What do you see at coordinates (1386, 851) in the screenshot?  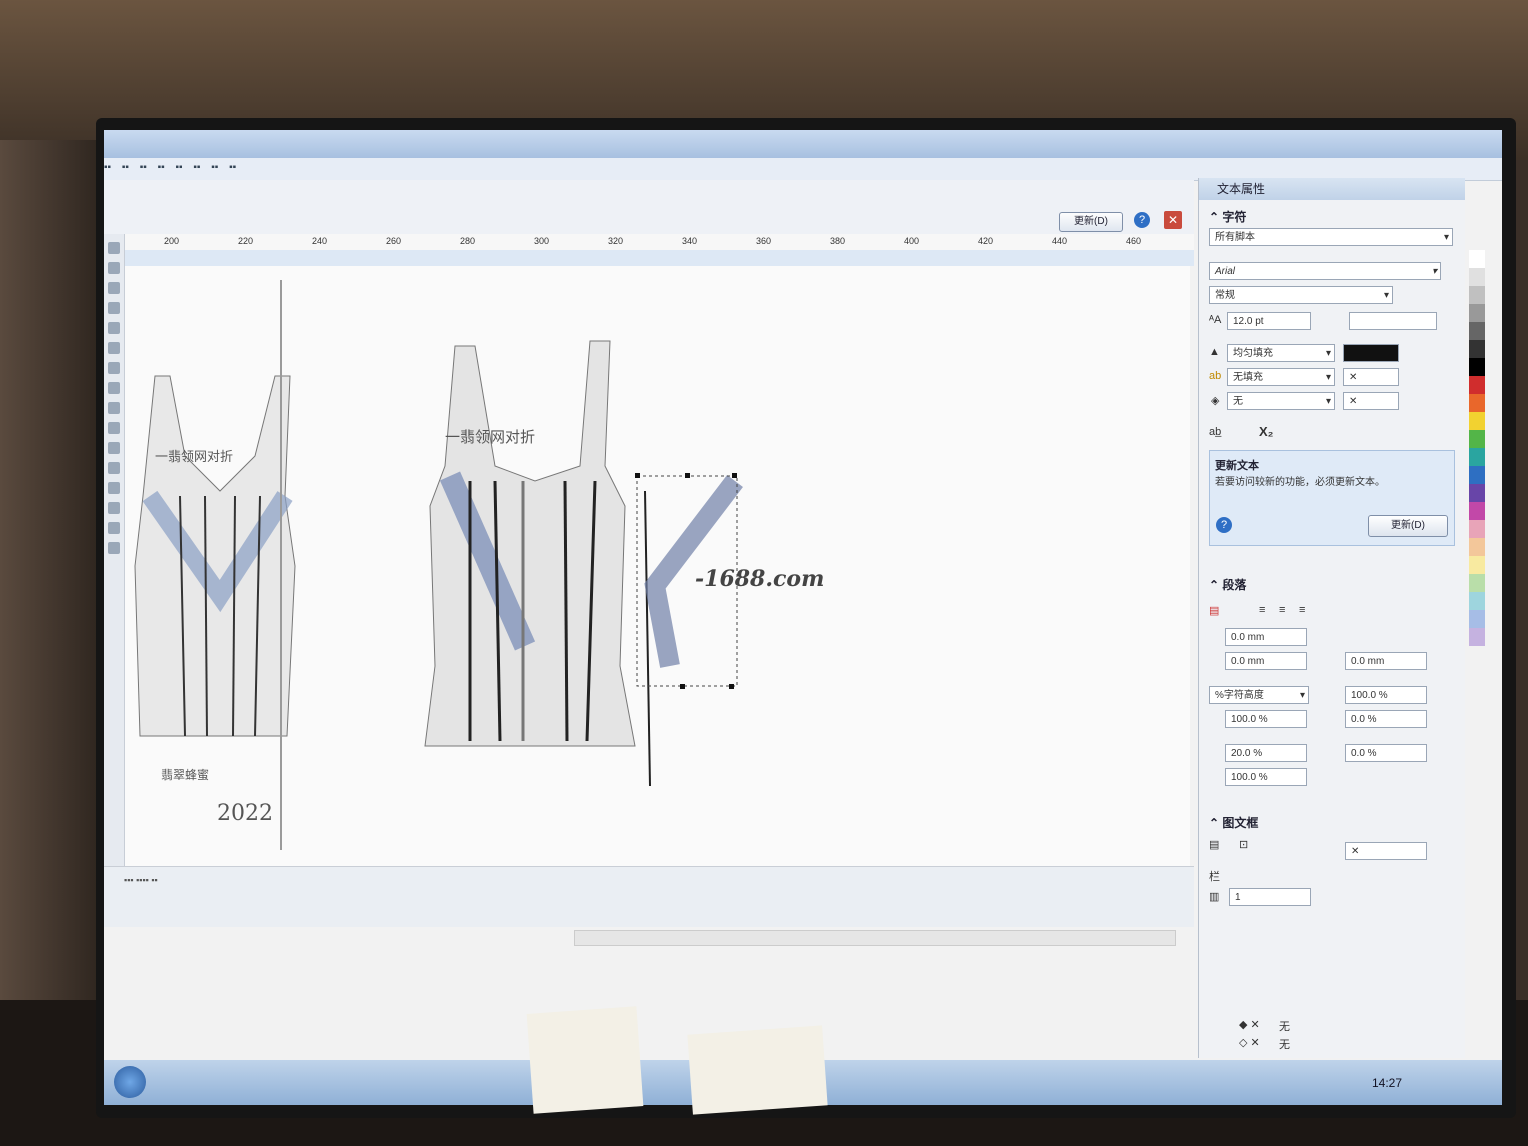 I see `frame-color-select: ✕` at bounding box center [1386, 851].